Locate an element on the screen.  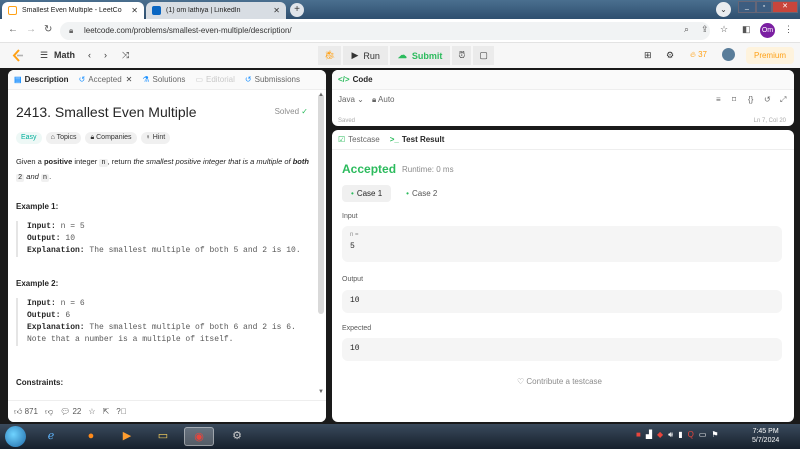
example-input-line: Input: n = 5 is located at coordinates (56, 226).